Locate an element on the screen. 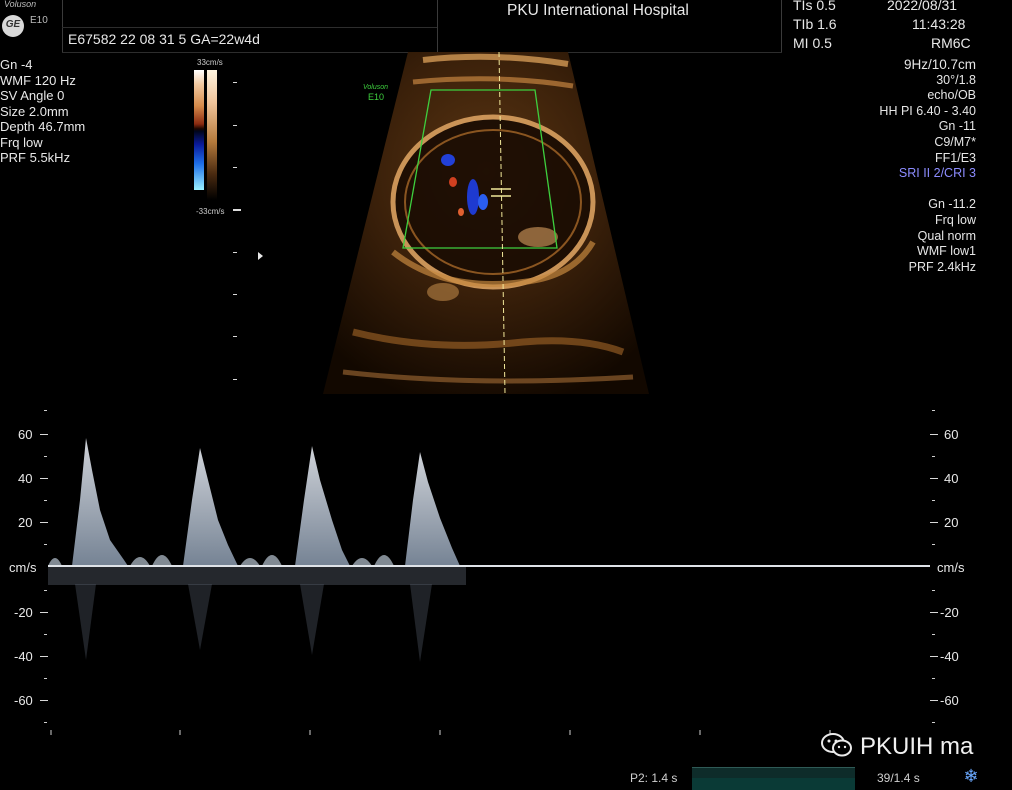  param-quality: Qual norm is located at coordinates (946, 235).